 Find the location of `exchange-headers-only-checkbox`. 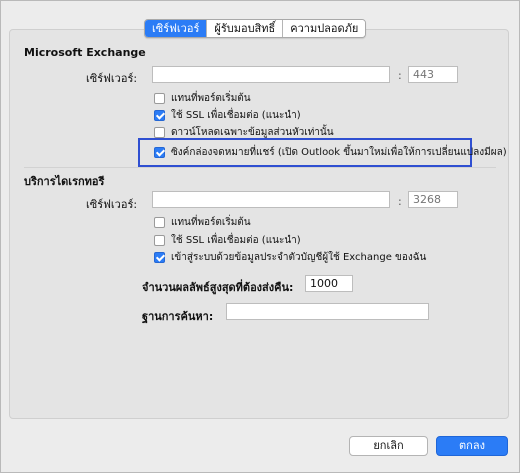

exchange-headers-only-checkbox is located at coordinates (159, 132).